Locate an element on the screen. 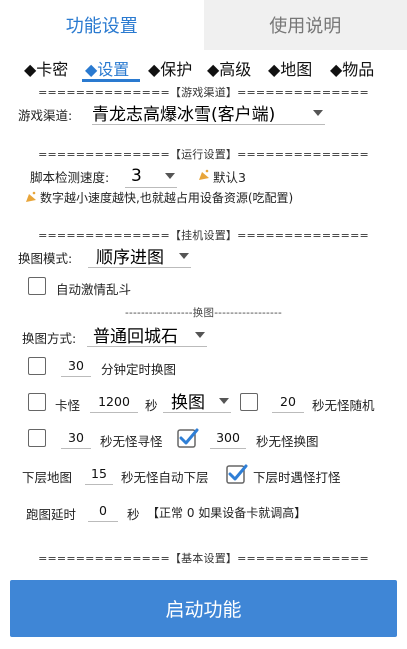  stuck-action-select: 换图 is located at coordinates (197, 401).